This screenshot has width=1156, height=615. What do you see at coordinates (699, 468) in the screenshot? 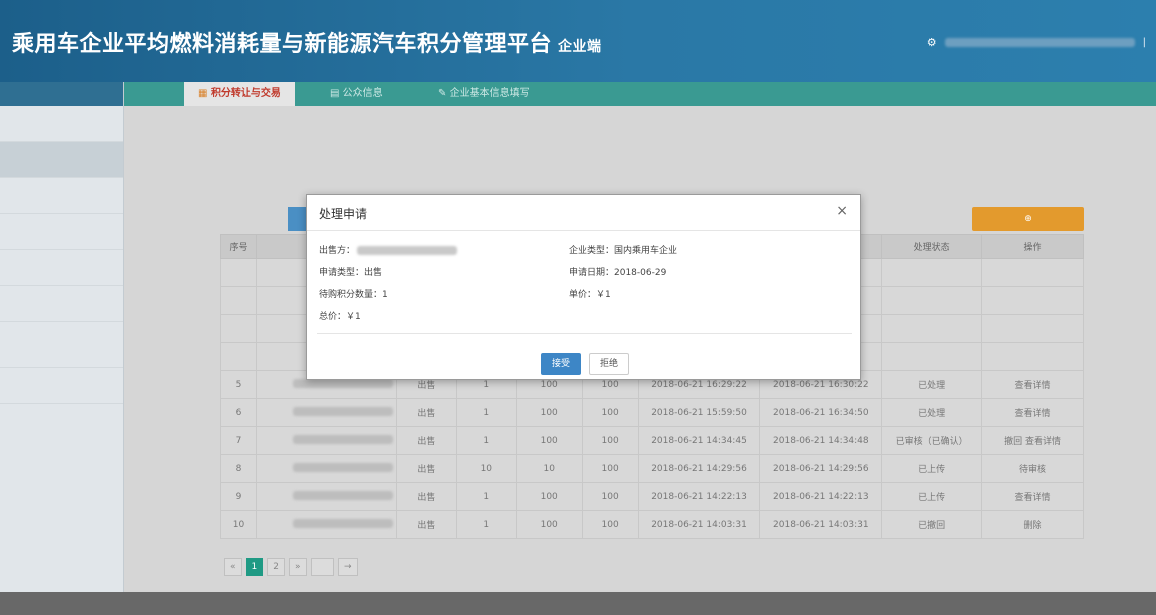
I see `cell-date1: 2018-06-21 14:29:56` at bounding box center [699, 468].